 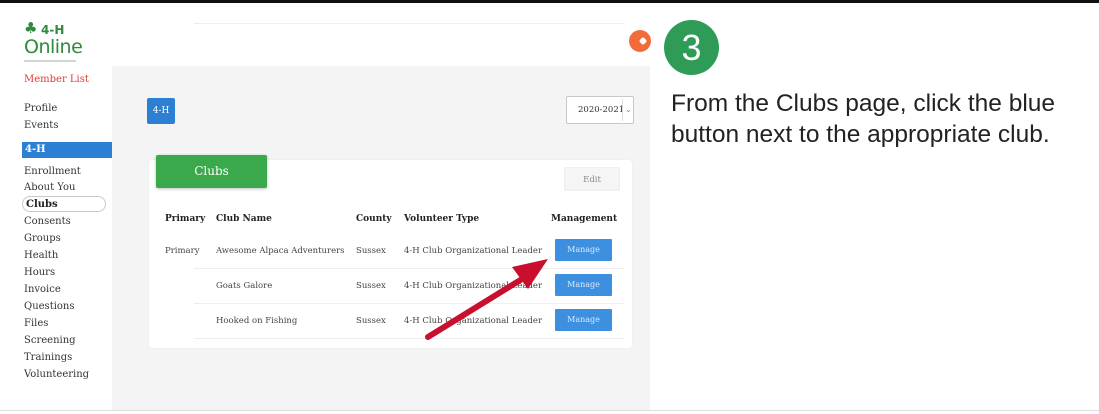 What do you see at coordinates (31, 28) in the screenshot?
I see `clover-icon: ♣` at bounding box center [31, 28].